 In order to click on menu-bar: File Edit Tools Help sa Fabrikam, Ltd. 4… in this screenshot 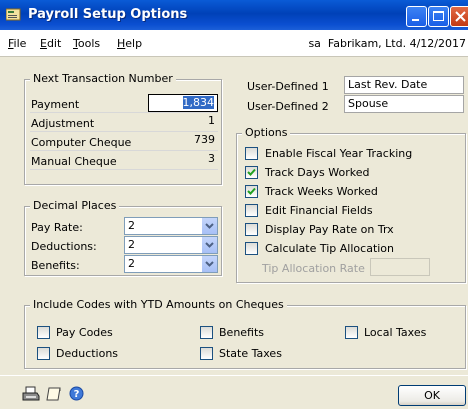, I will do `click(234, 43)`.